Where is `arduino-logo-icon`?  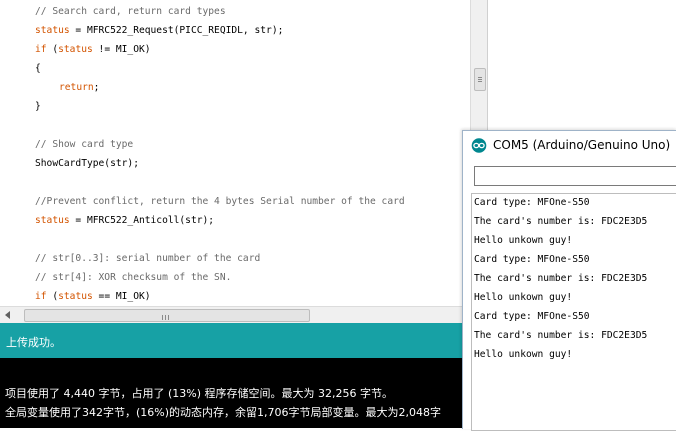 arduino-logo-icon is located at coordinates (479, 145).